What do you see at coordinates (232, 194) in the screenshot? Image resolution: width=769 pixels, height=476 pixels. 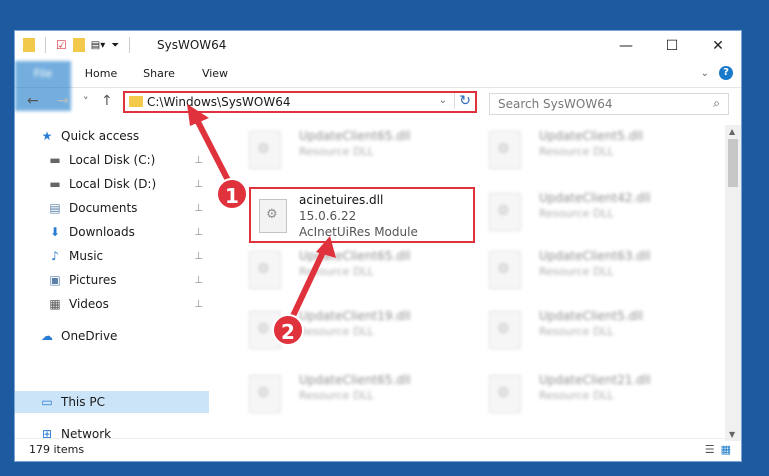 I see `step-marker-1: 1` at bounding box center [232, 194].